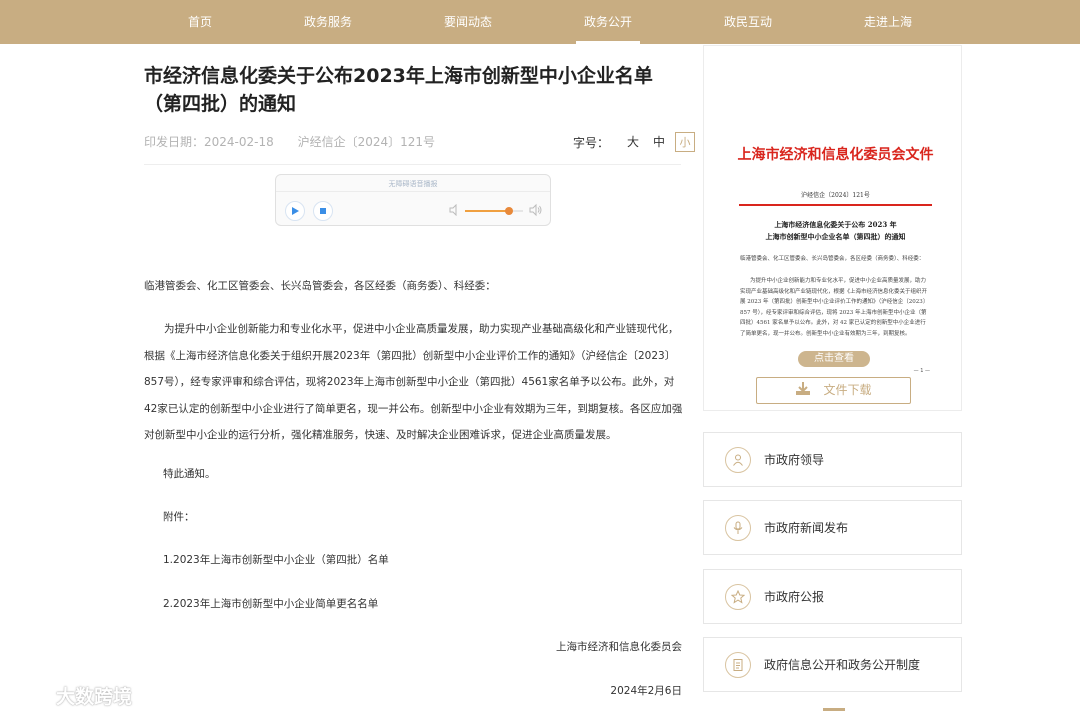 Image resolution: width=1080 pixels, height=715 pixels. Describe the element at coordinates (508, 211) in the screenshot. I see `volume-slider-handle` at that location.